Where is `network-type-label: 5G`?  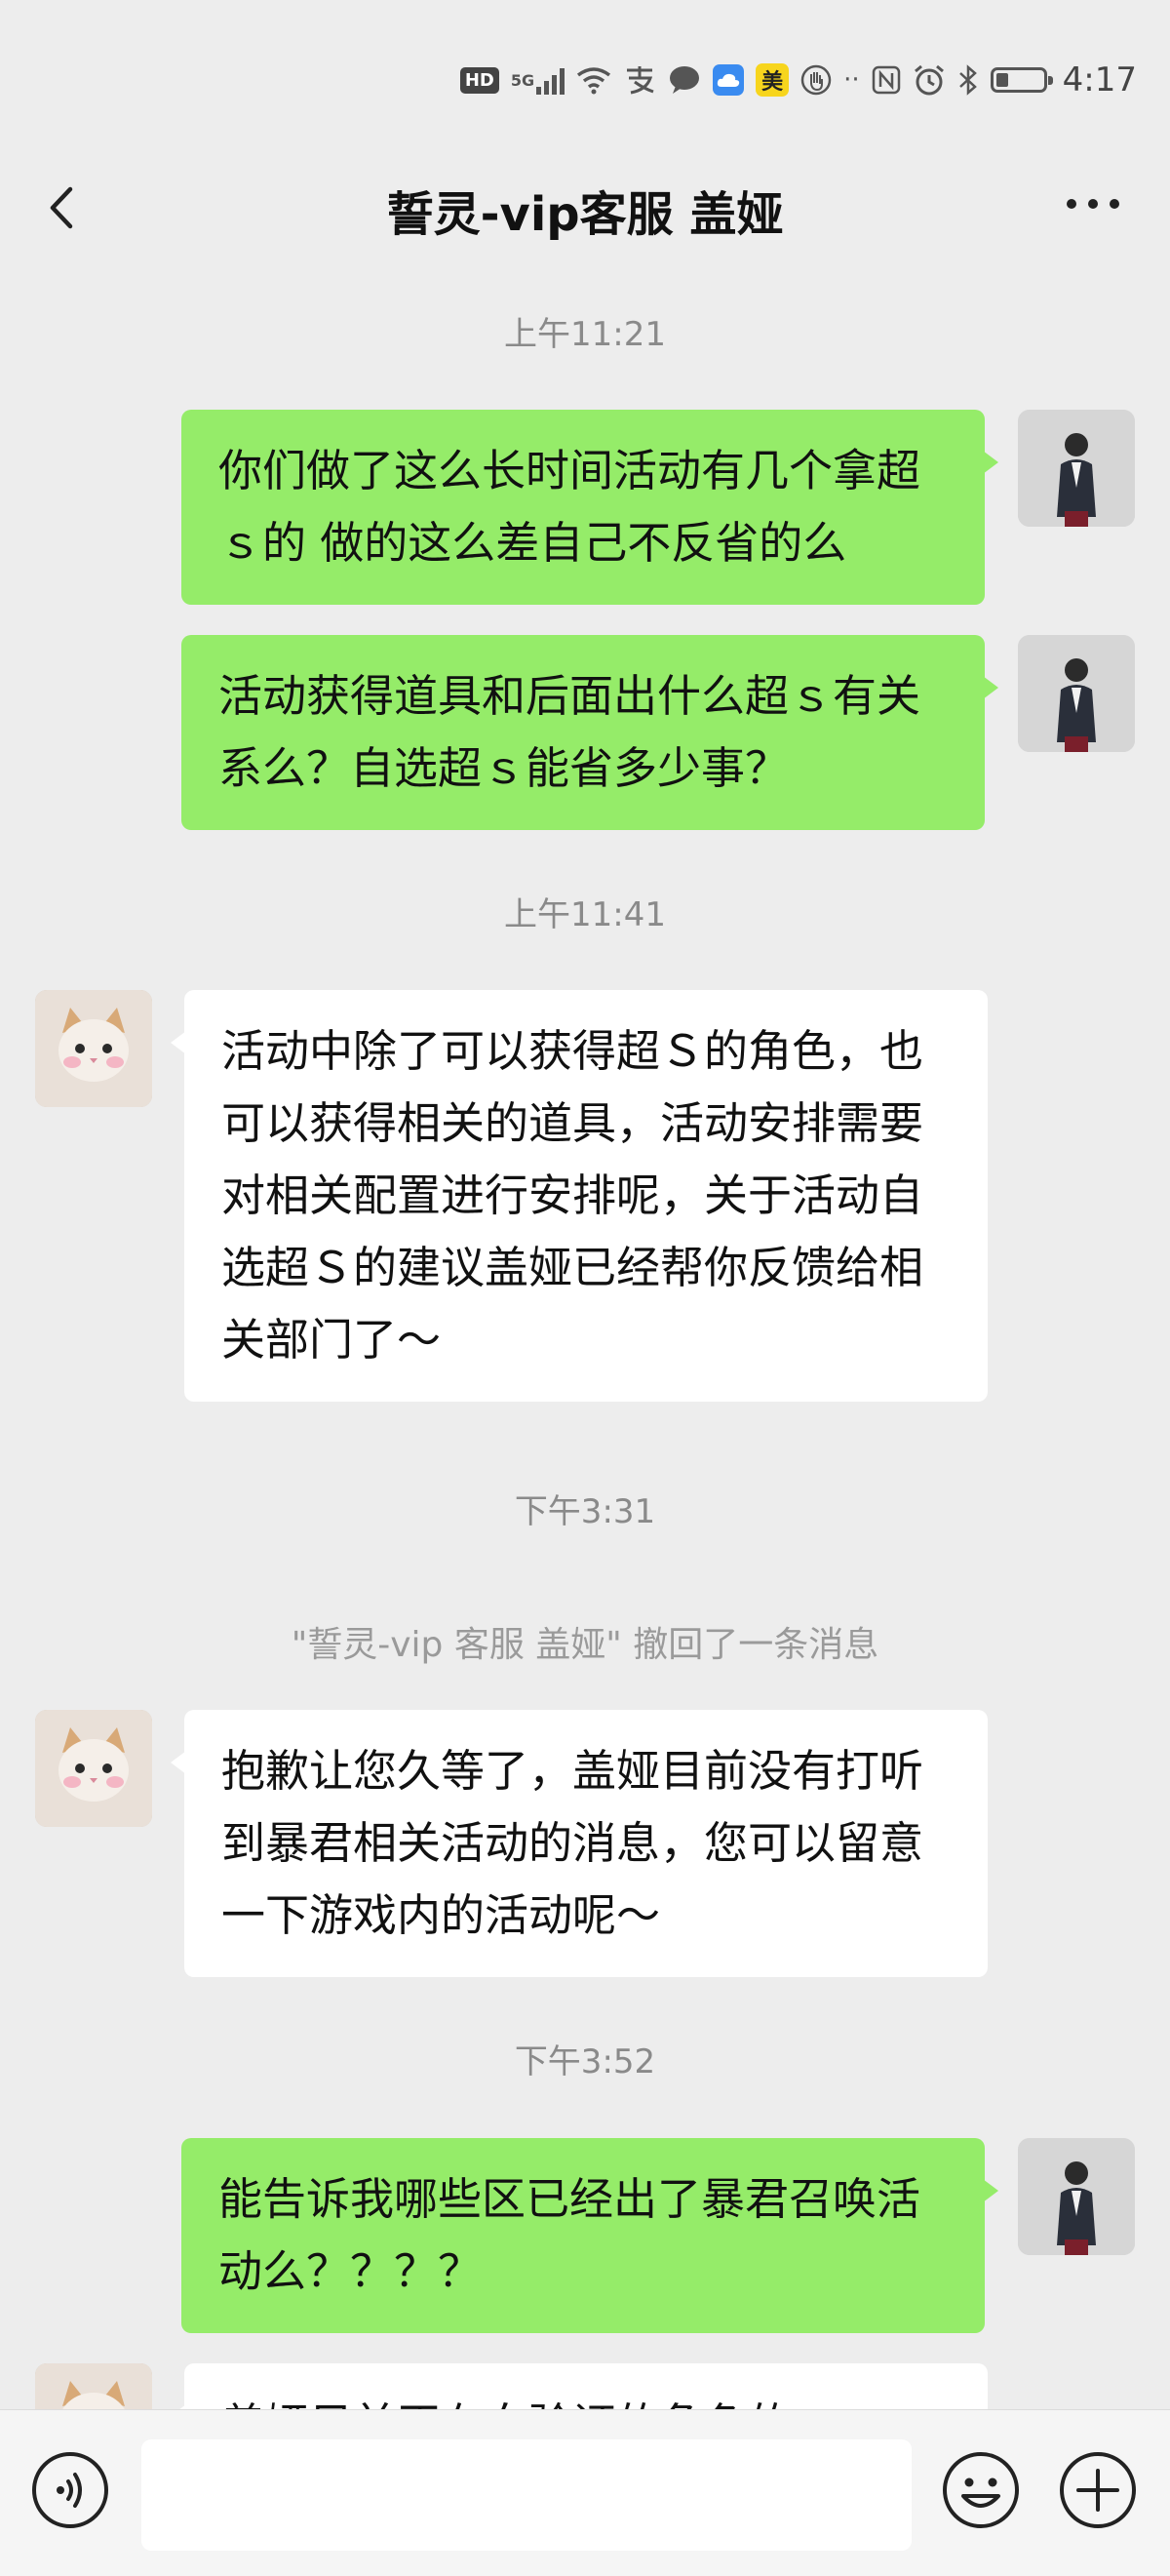 network-type-label: 5G is located at coordinates (522, 80).